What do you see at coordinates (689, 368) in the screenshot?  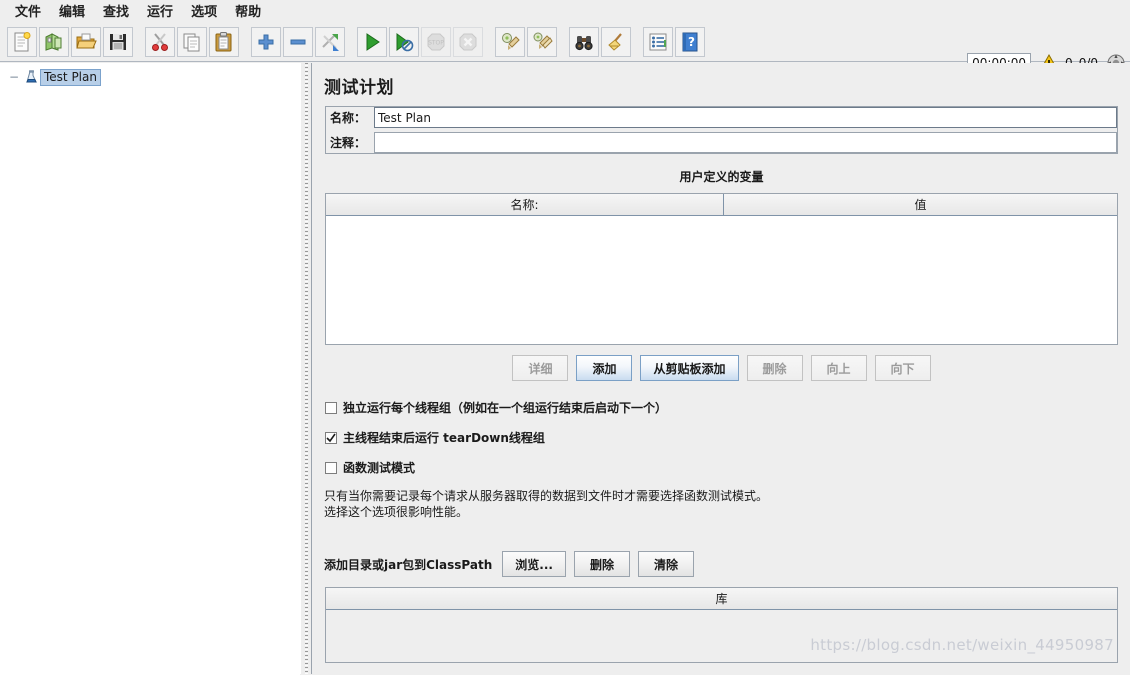 I see `add-from-clipboard-button: 从剪贴板添加` at bounding box center [689, 368].